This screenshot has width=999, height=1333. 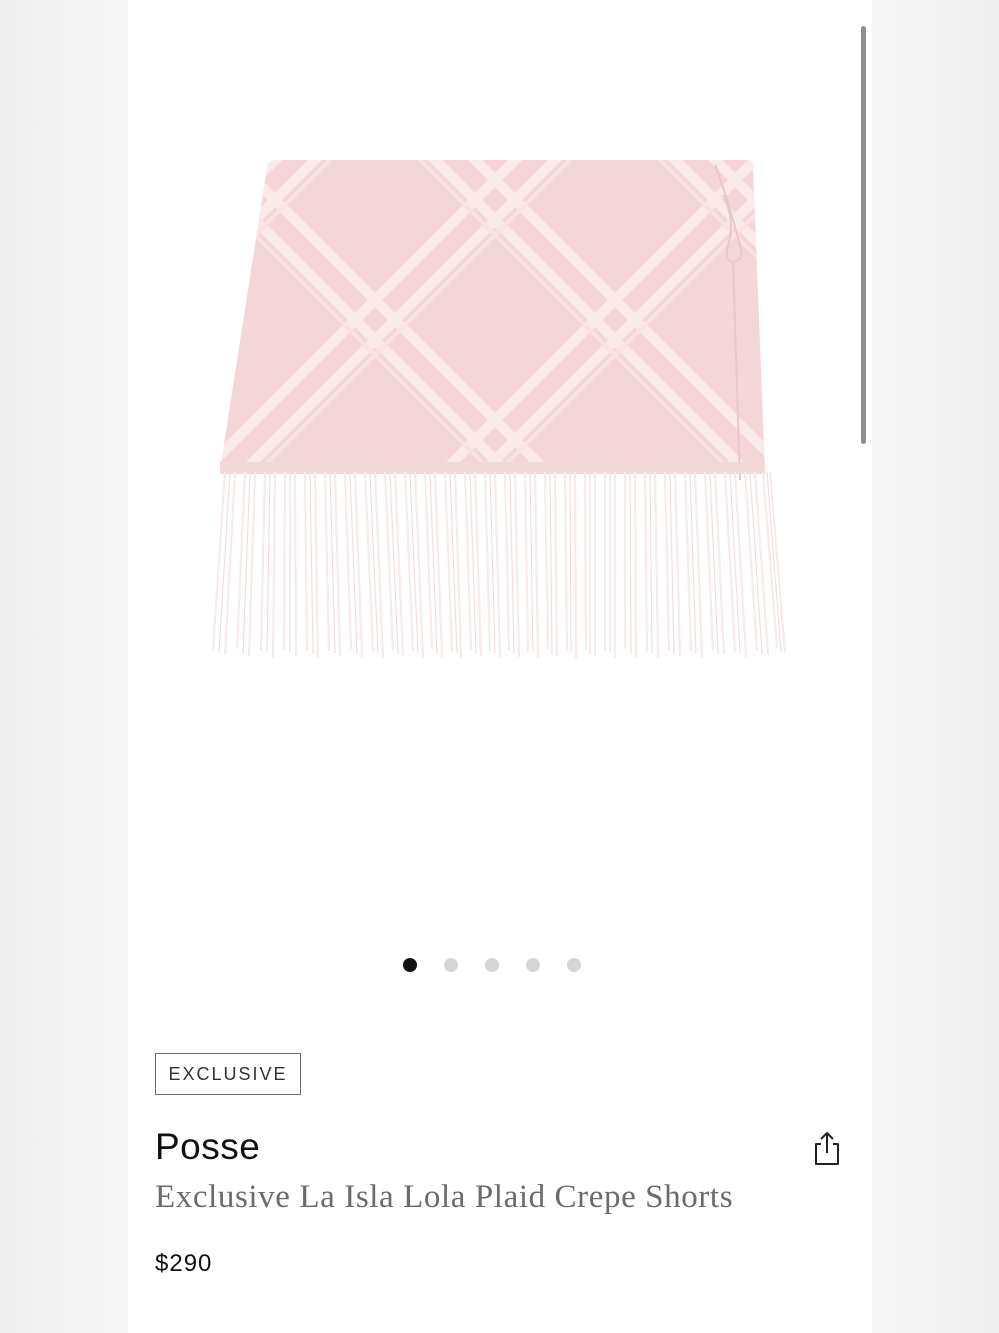 What do you see at coordinates (207, 1147) in the screenshot?
I see `brand-name: Posse` at bounding box center [207, 1147].